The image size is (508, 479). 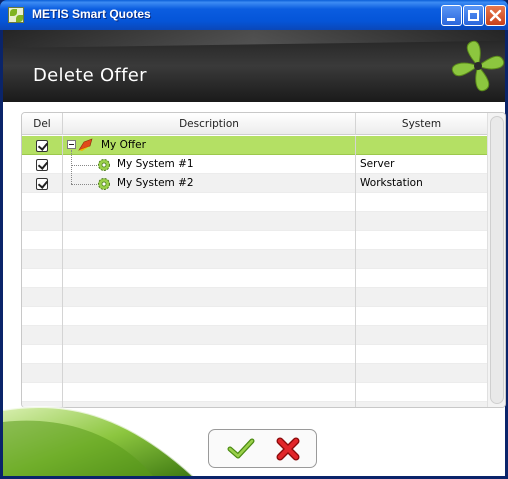 I want to click on grid-header: Del Description System, so click(x=254, y=124).